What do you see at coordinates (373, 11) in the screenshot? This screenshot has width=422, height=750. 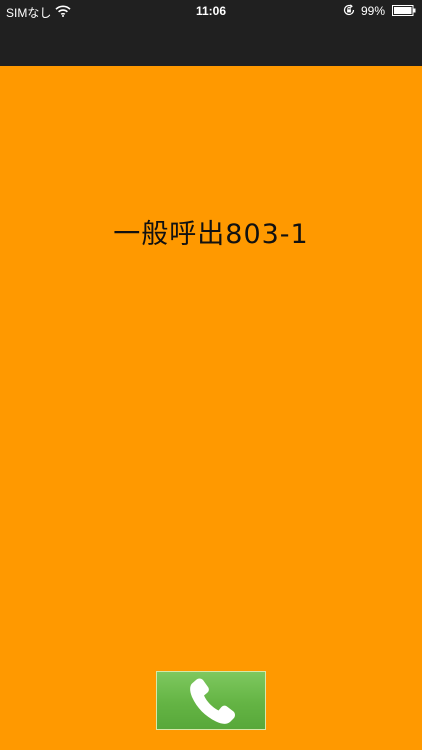 I see `battery-percentage: 99%` at bounding box center [373, 11].